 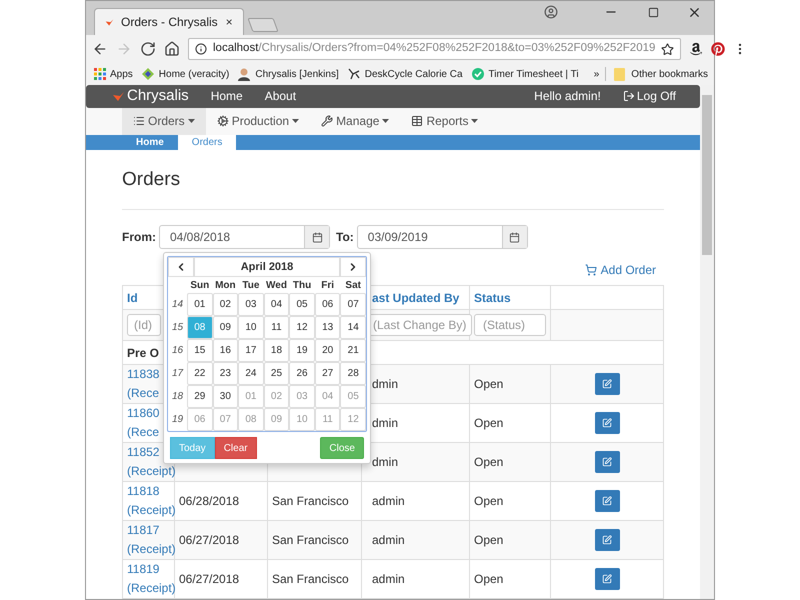 What do you see at coordinates (280, 96) in the screenshot?
I see `nav-link: About` at bounding box center [280, 96].